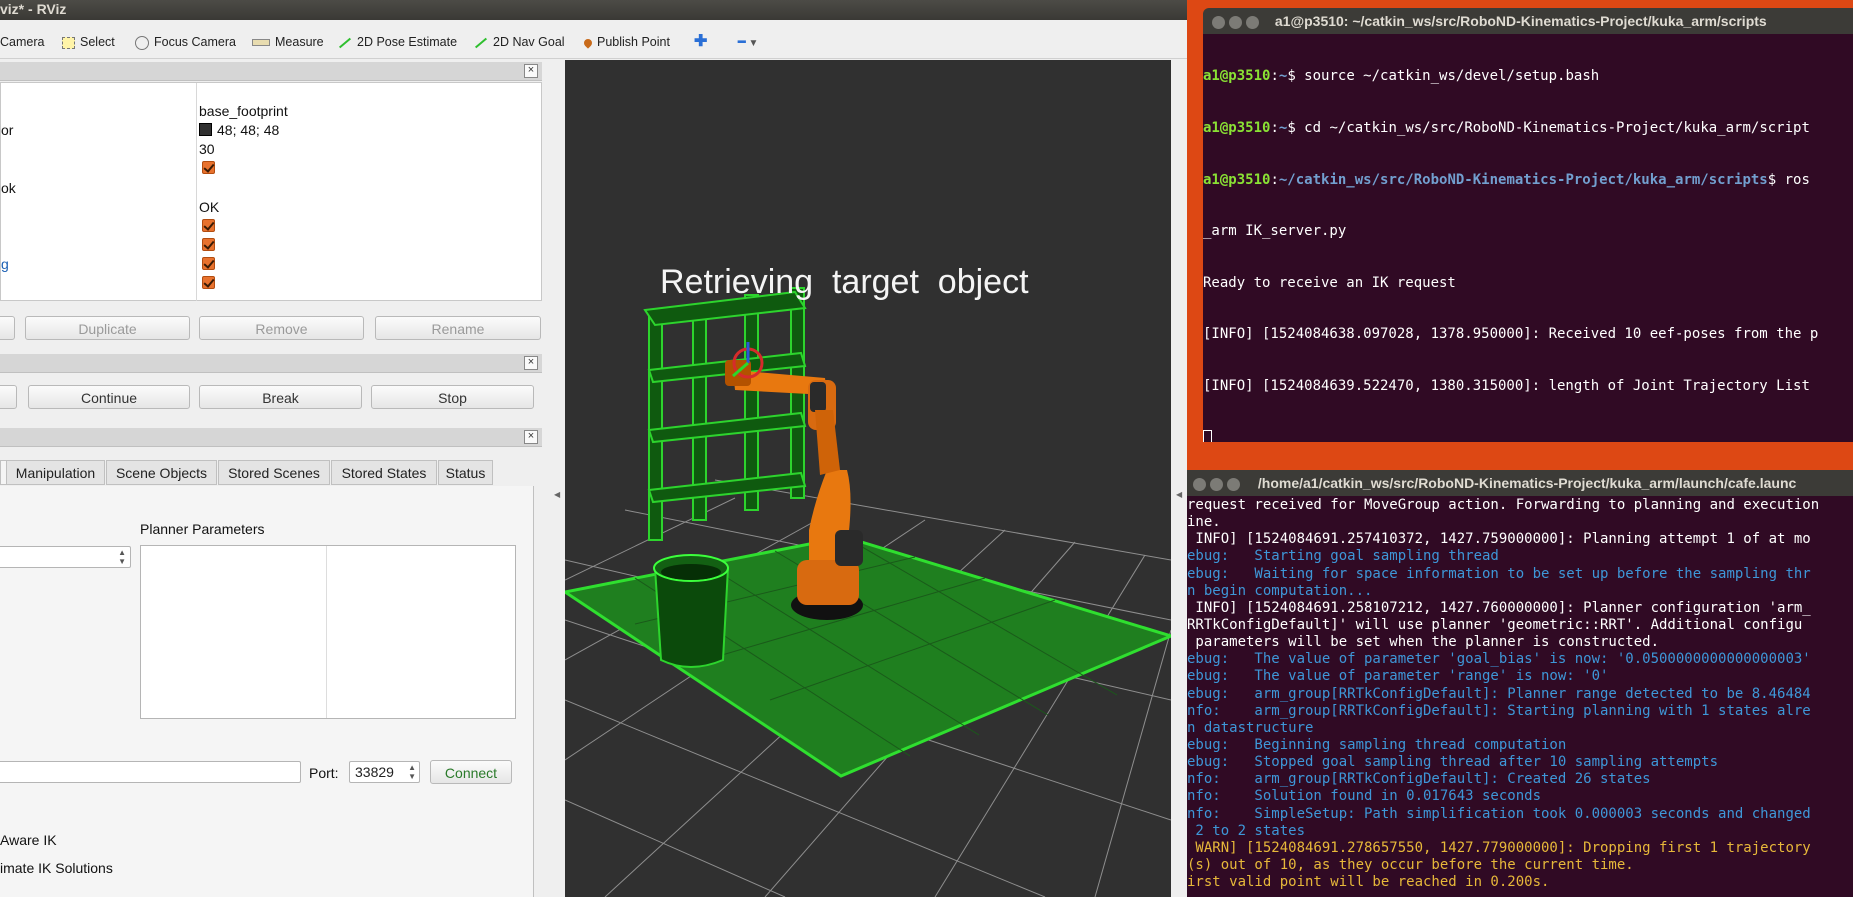 The height and width of the screenshot is (897, 1853). I want to click on column-divider, so click(196, 192).